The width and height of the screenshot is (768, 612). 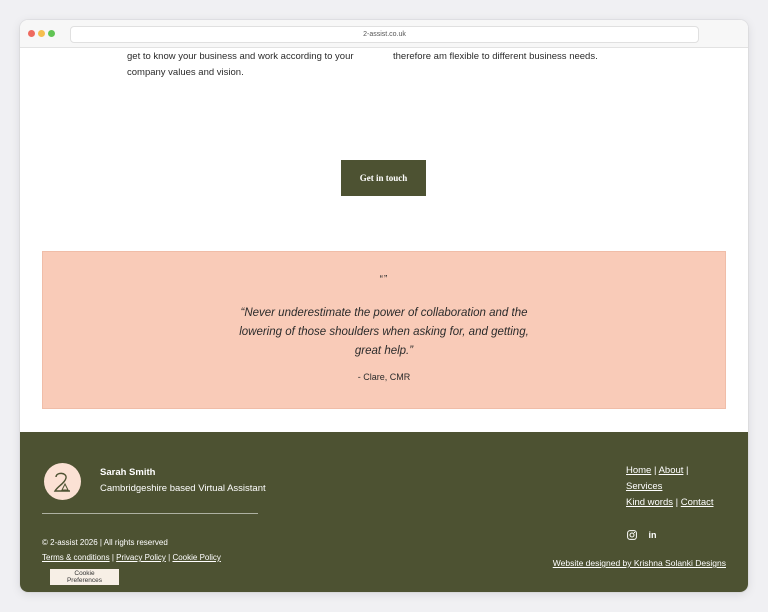 I want to click on cookie-preferences-button: Cookie Preferences, so click(x=84, y=577).